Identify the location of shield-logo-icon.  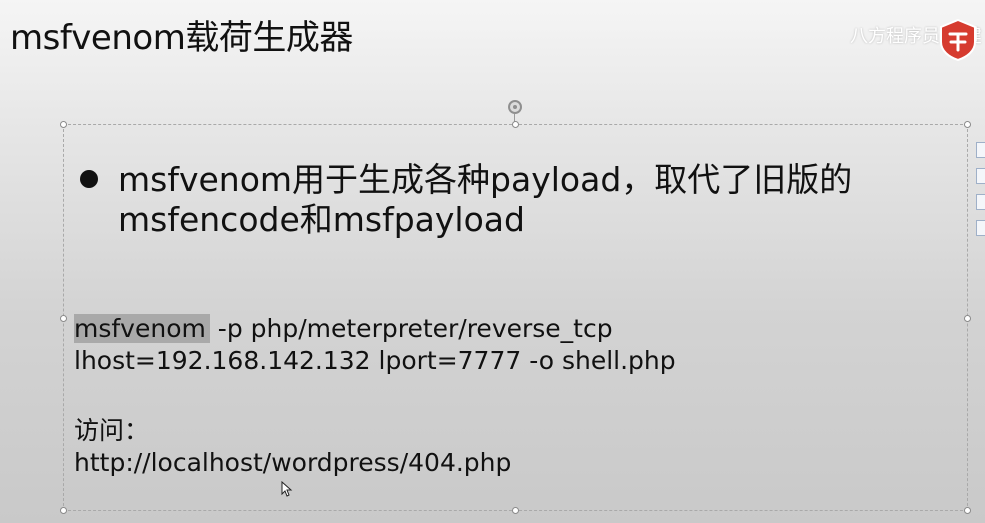
(958, 40).